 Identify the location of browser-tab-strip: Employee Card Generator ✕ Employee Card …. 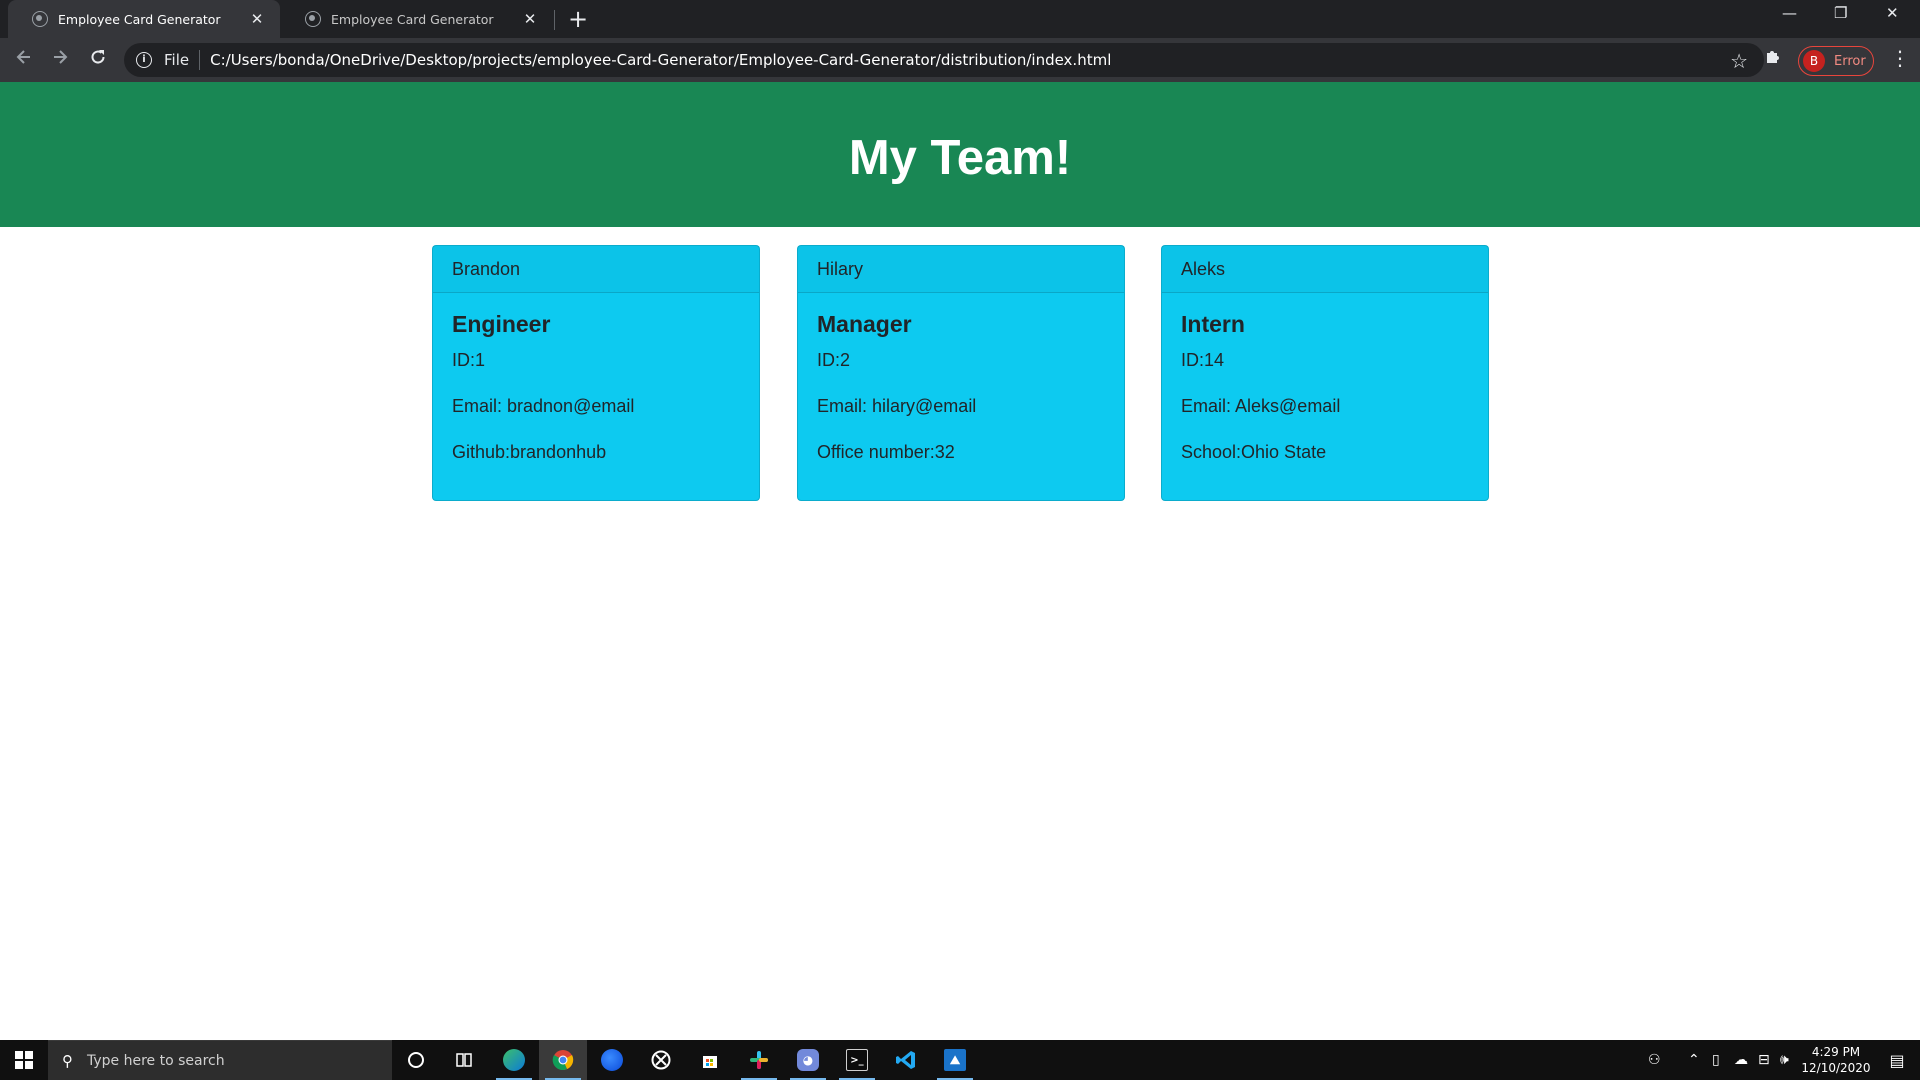
(960, 19).